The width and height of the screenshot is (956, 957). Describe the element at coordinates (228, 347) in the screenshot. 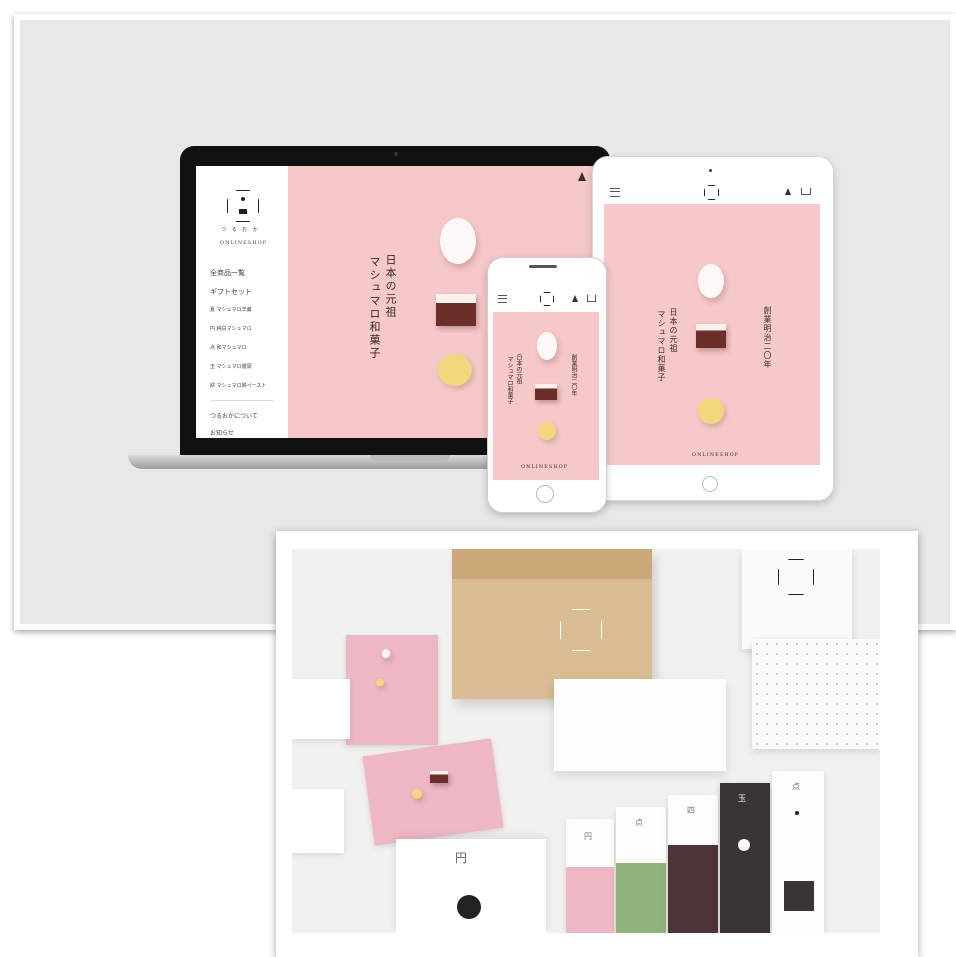

I see `nav-item-3: 点 和マシュマロ` at that location.